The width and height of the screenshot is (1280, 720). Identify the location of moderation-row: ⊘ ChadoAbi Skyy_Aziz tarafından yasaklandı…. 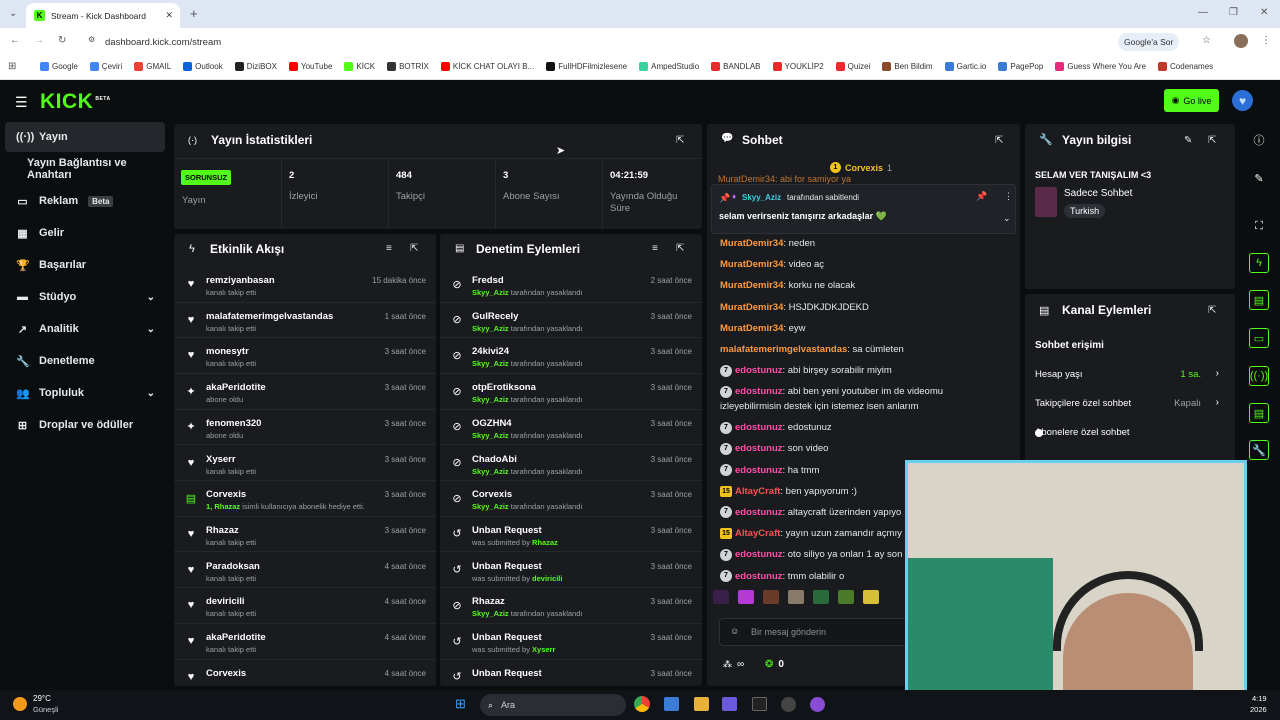
(571, 463).